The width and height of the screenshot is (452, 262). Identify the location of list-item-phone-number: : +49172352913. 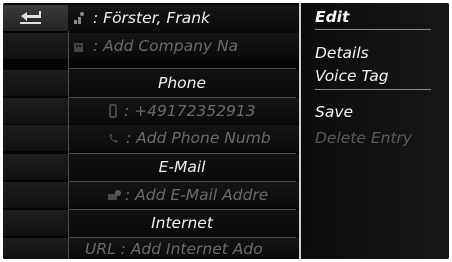
(151, 111).